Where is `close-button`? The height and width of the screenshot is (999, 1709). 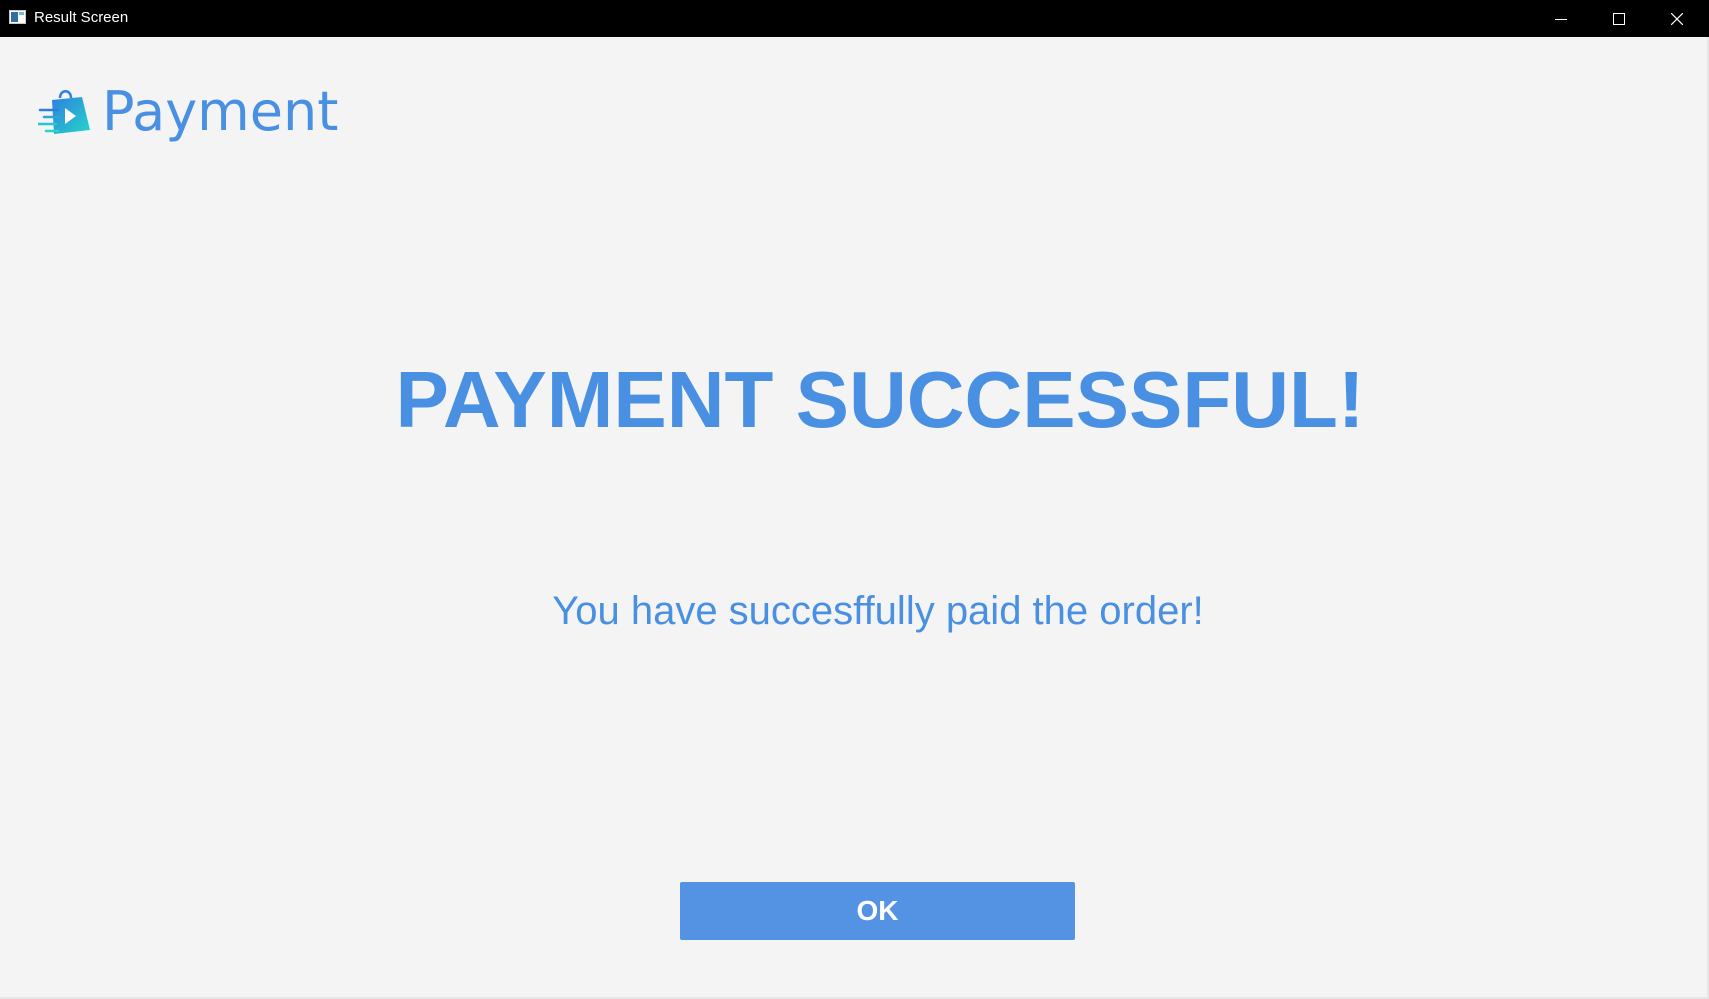
close-button is located at coordinates (1677, 18).